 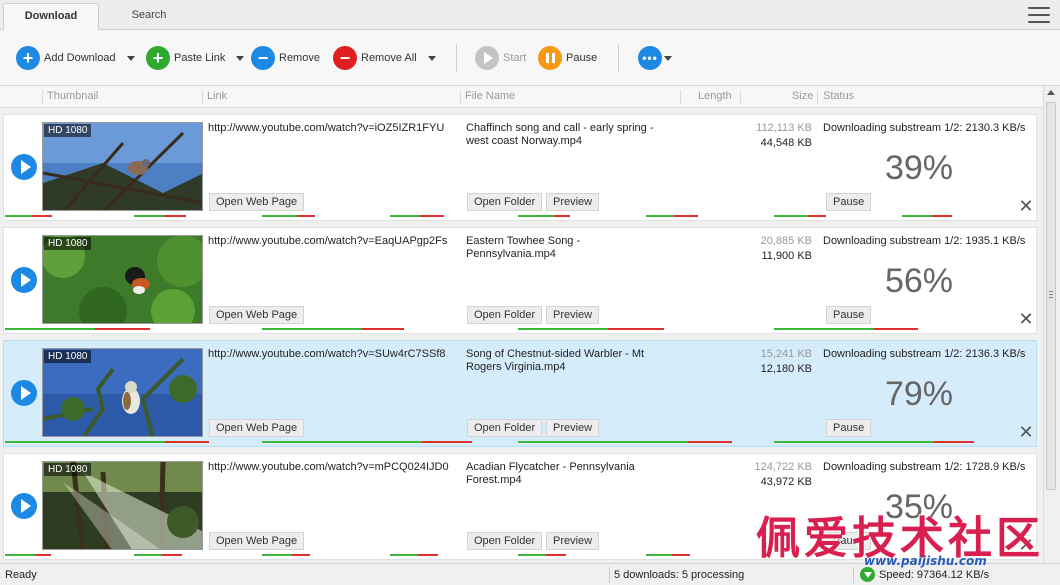 What do you see at coordinates (345, 58) in the screenshot?
I see `minus-icon: −` at bounding box center [345, 58].